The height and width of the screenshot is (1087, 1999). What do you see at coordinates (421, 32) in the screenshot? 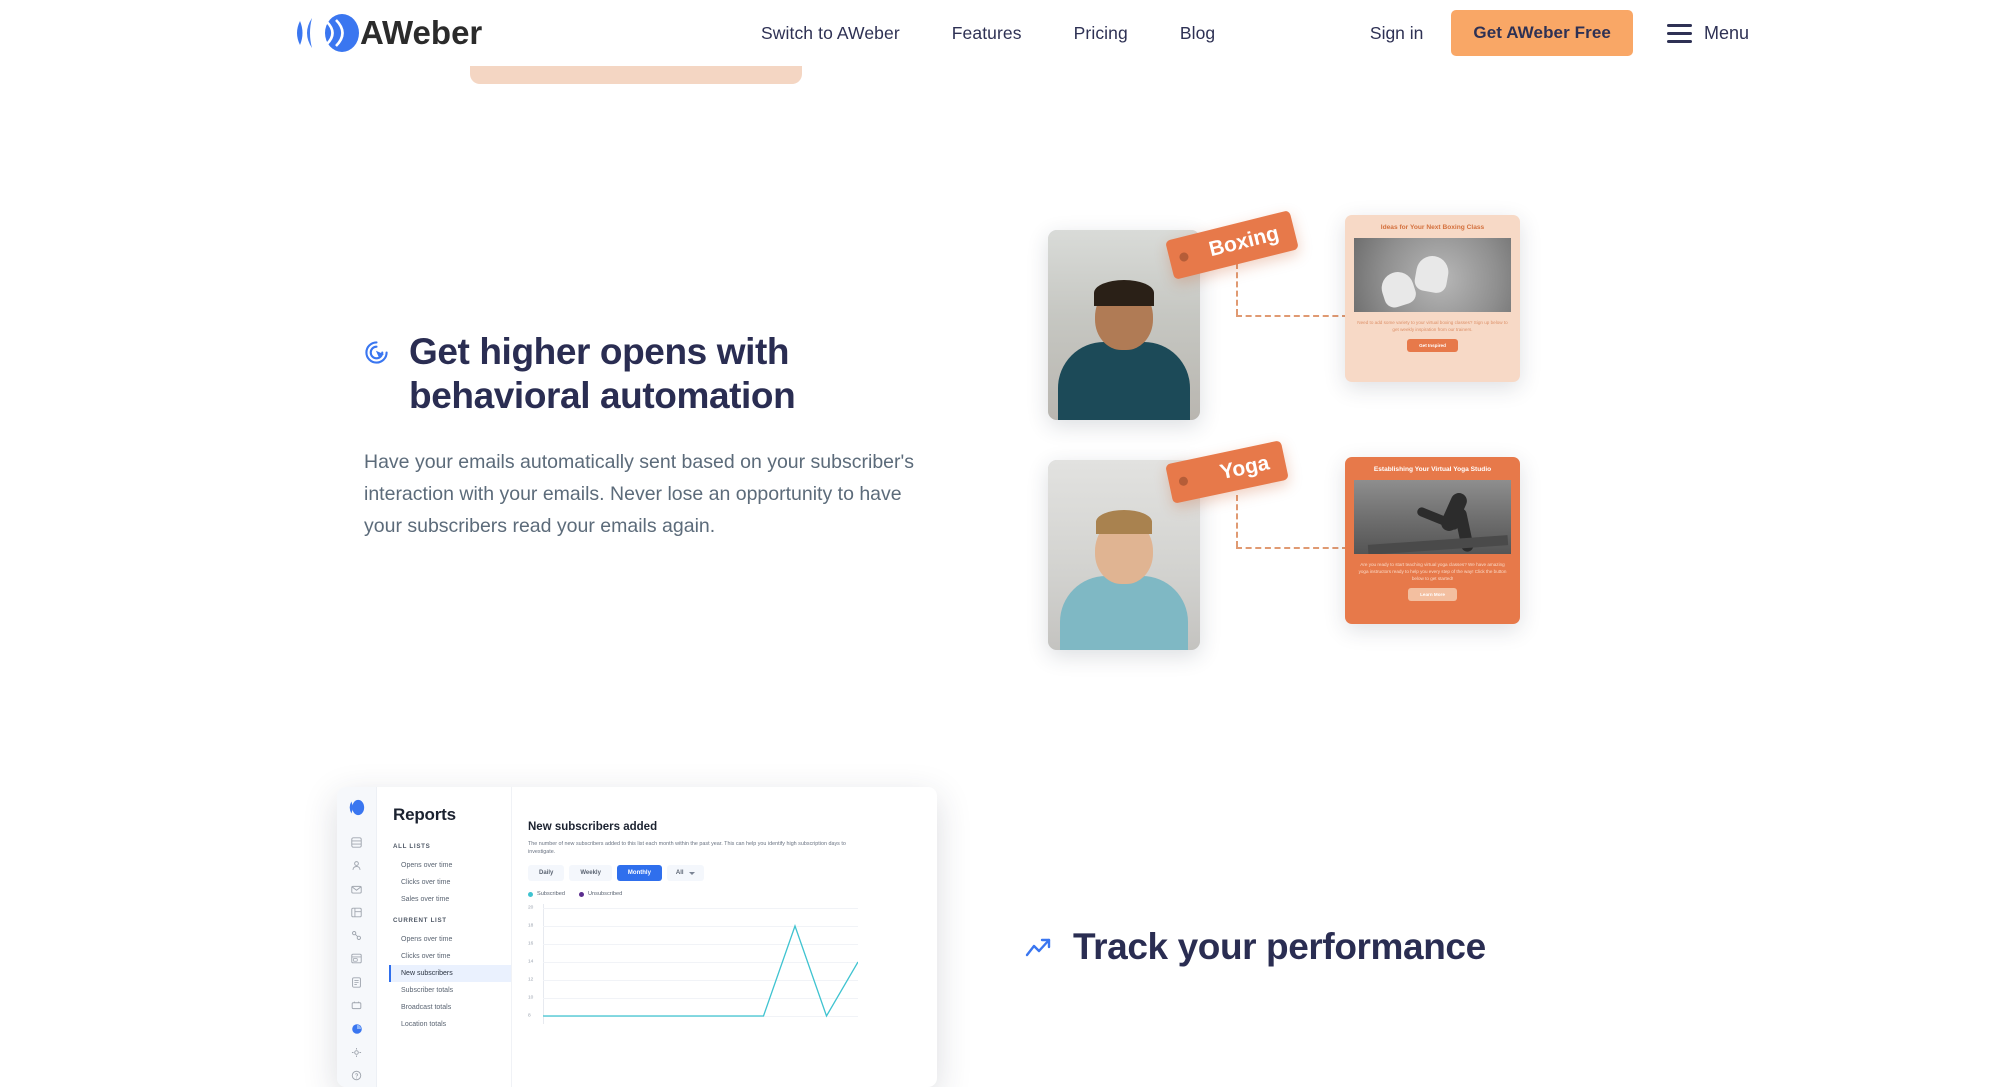
I see `svg-text: AWeber` at bounding box center [421, 32].